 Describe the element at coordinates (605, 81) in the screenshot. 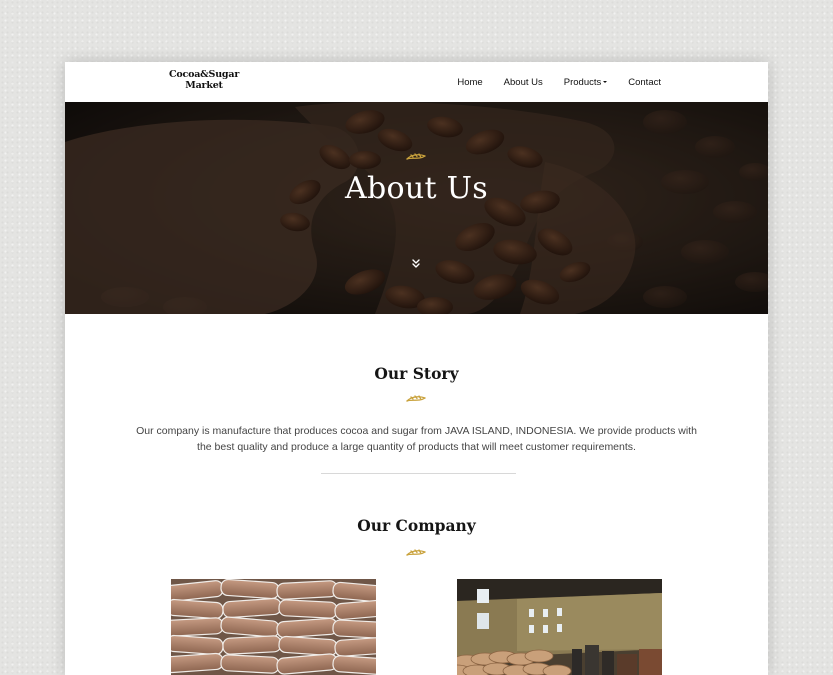

I see `caret-down-icon` at that location.